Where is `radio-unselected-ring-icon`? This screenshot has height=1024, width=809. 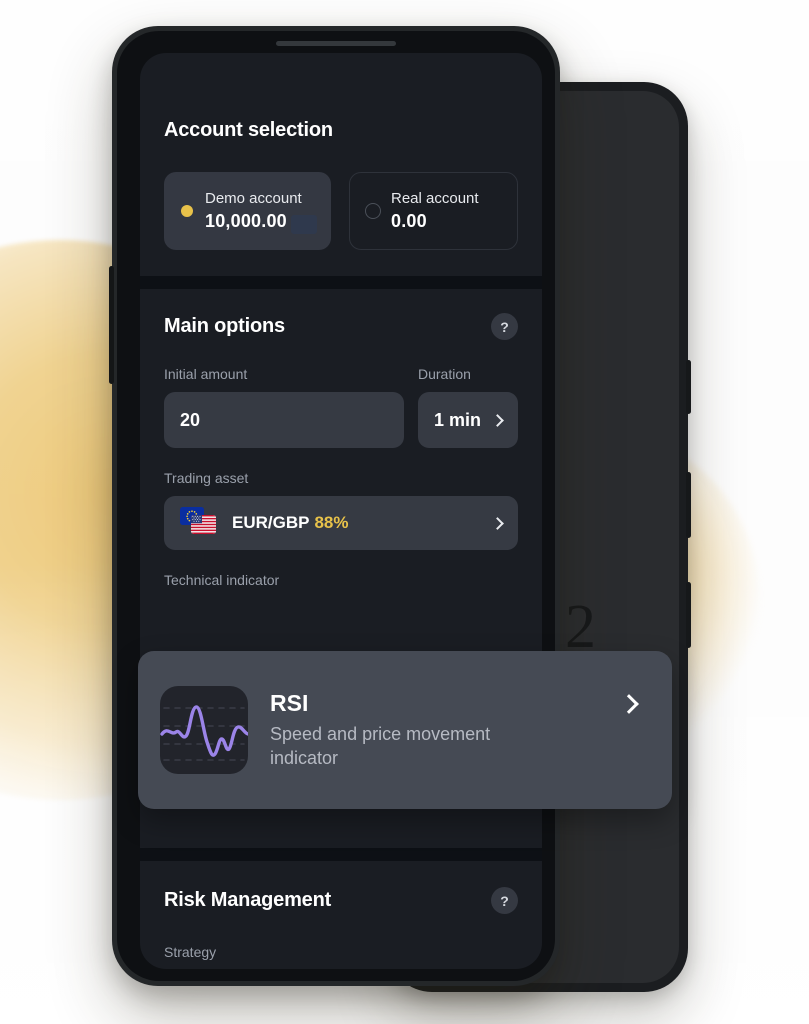 radio-unselected-ring-icon is located at coordinates (372, 211).